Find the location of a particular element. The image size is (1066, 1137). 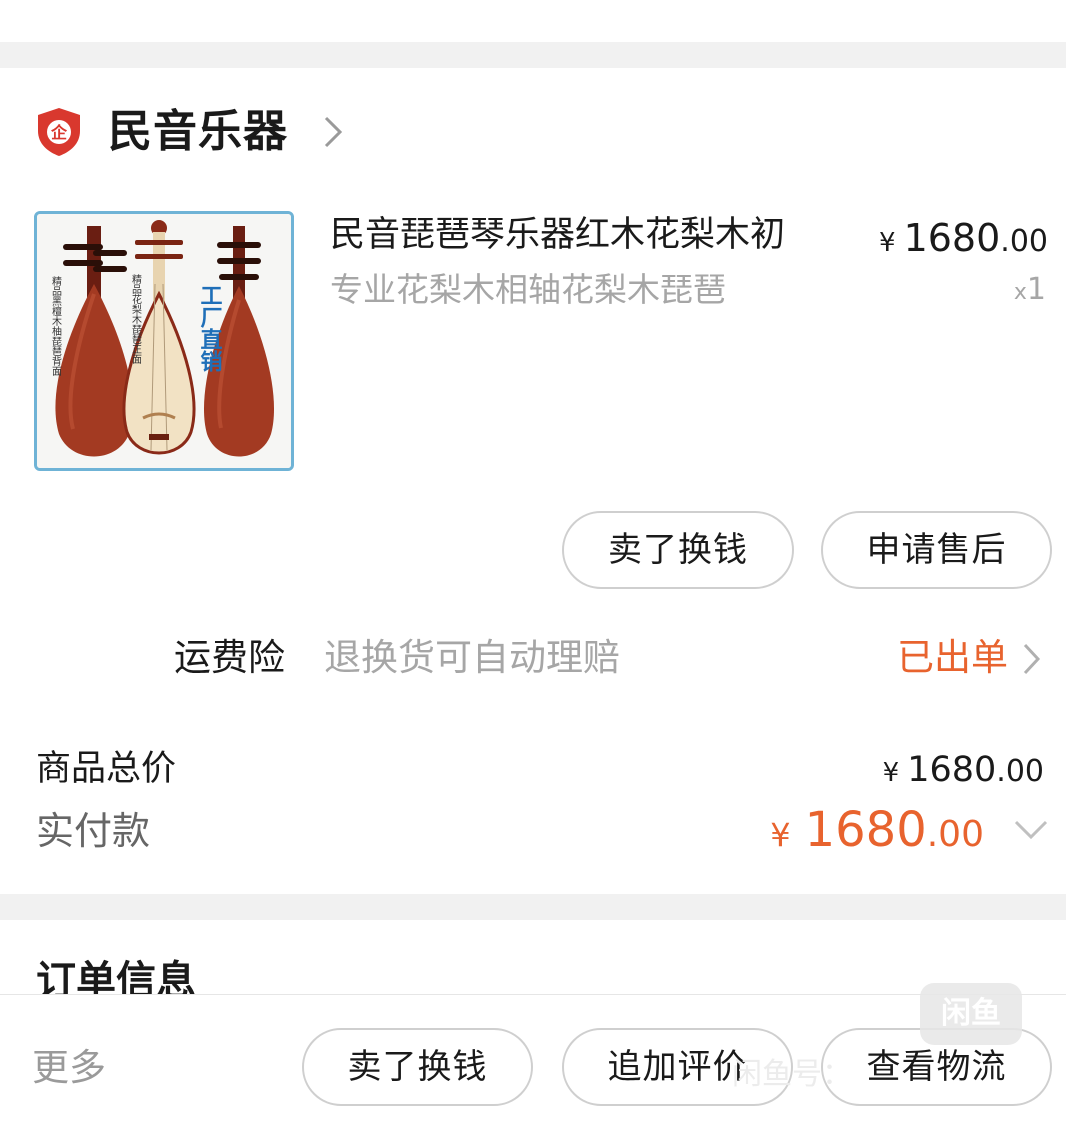

product-price: ¥1680.00 is located at coordinates (963, 240).